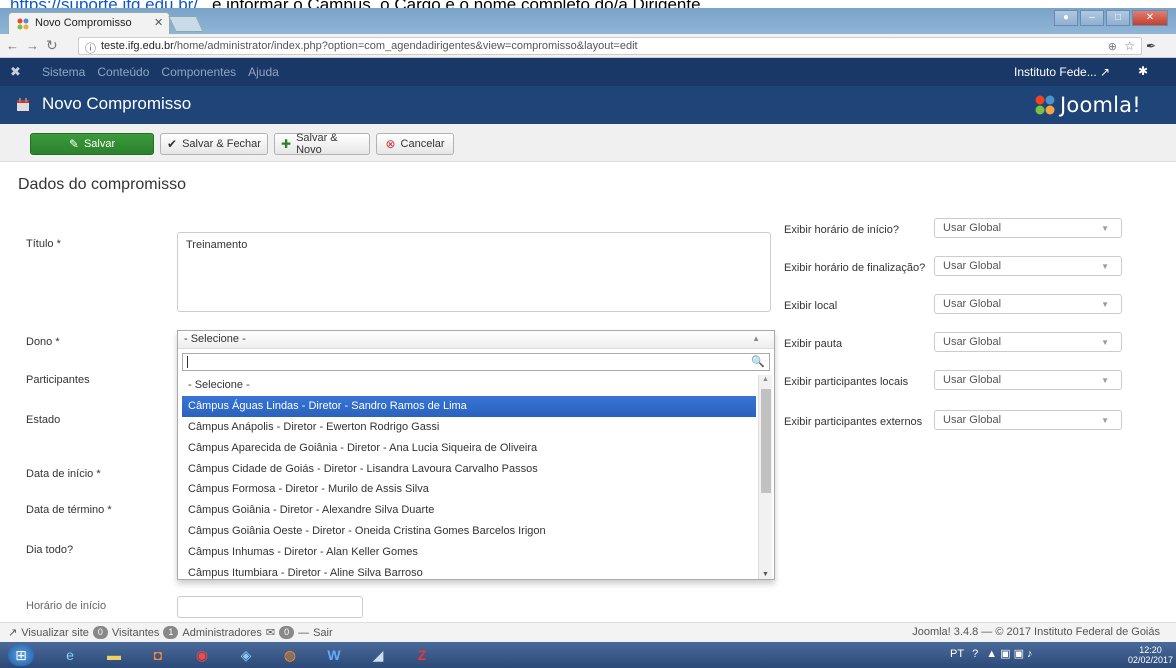 The height and width of the screenshot is (668, 1176). What do you see at coordinates (1028, 342) in the screenshot?
I see `opt-select-3: Usar Global ▼` at bounding box center [1028, 342].